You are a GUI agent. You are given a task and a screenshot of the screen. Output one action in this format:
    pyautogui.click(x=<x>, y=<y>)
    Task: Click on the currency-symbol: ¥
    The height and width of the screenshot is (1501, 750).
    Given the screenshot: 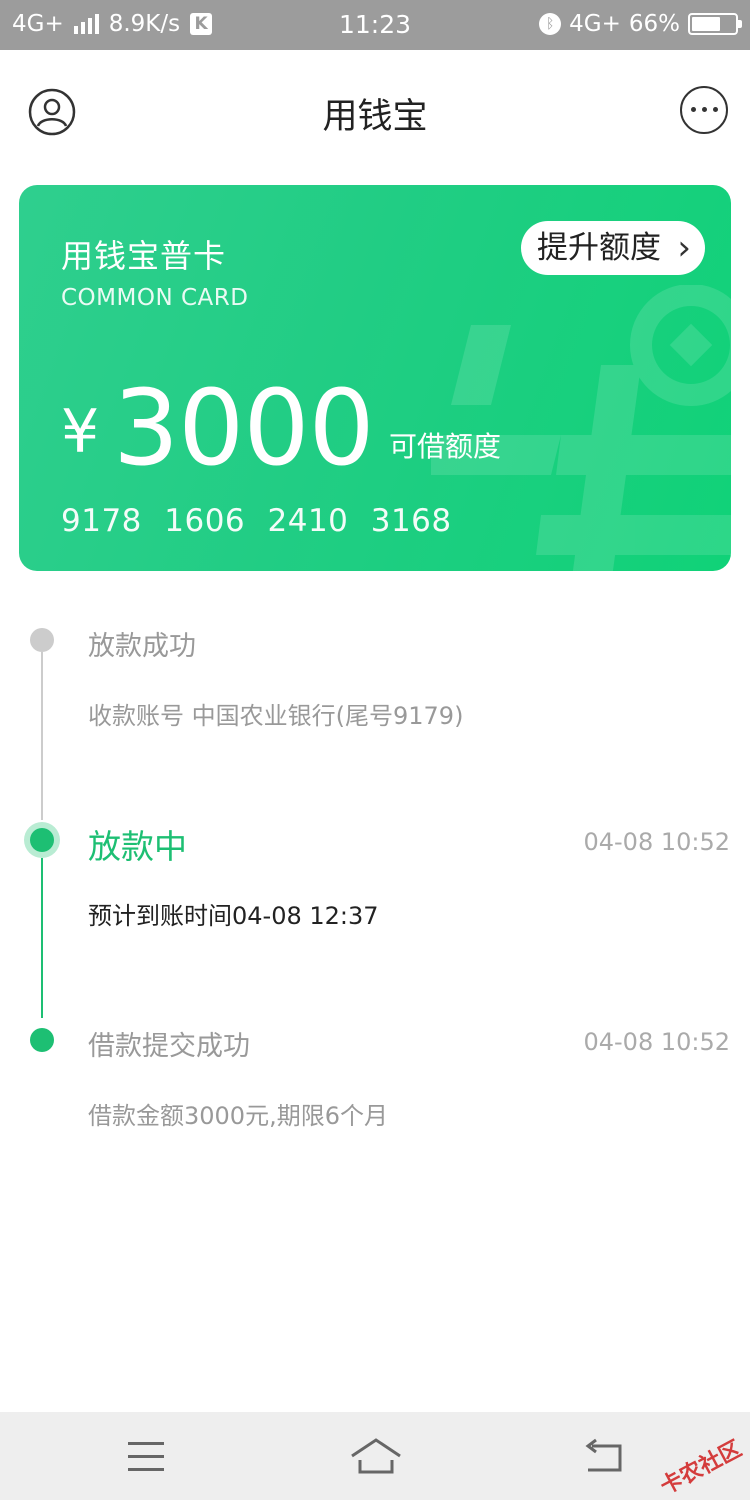 What is the action you would take?
    pyautogui.click(x=80, y=432)
    